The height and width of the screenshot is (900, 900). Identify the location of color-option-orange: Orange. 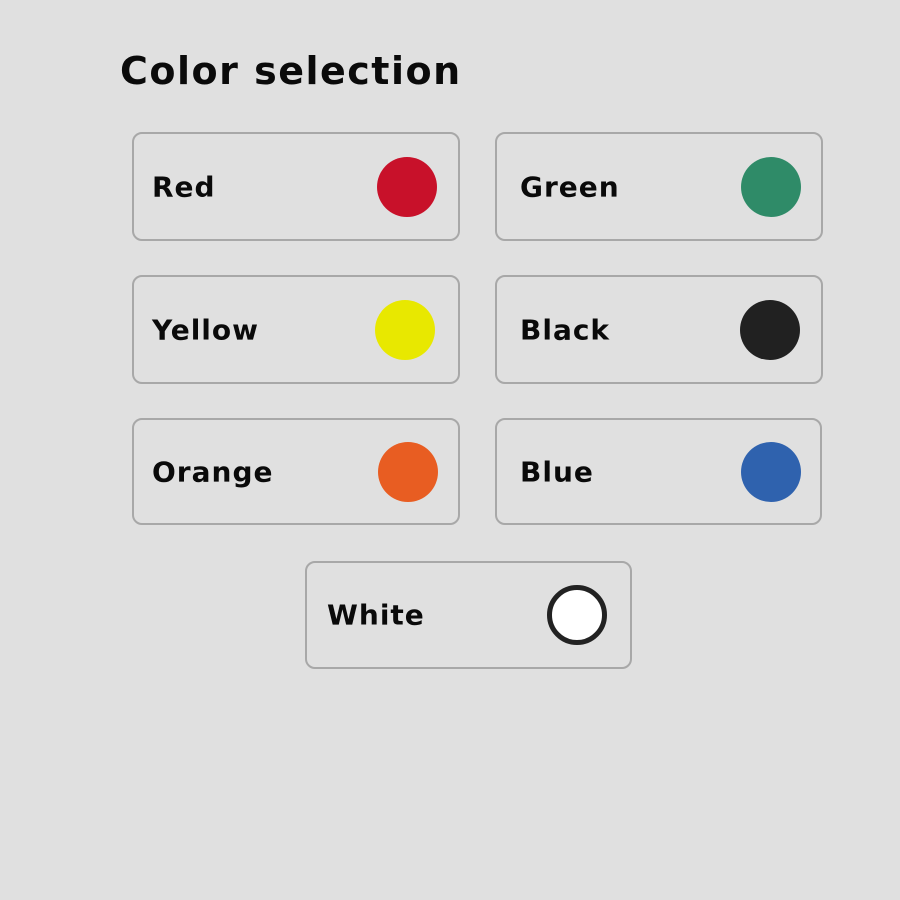
(296, 471).